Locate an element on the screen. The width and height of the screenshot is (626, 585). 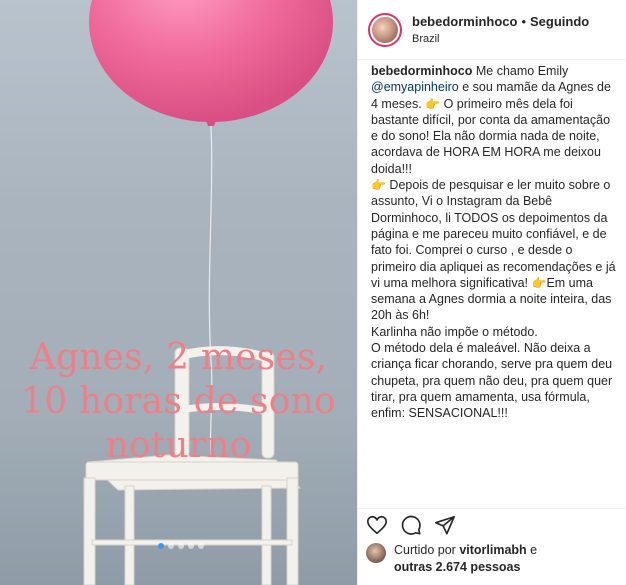
mention-link: @emyapinheiro is located at coordinates (415, 87).